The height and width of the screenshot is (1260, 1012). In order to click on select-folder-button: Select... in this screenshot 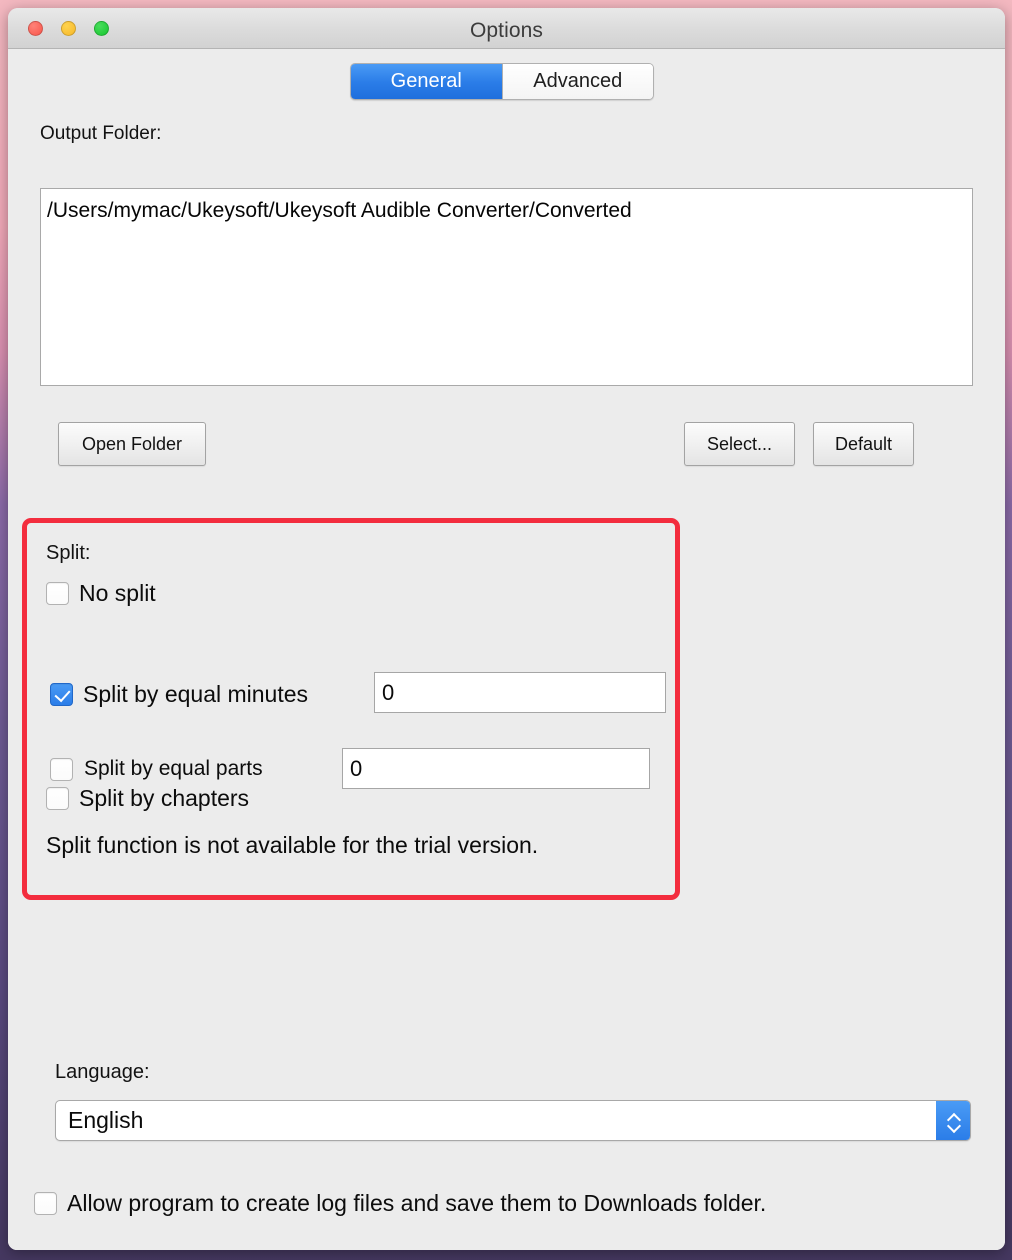, I will do `click(739, 444)`.